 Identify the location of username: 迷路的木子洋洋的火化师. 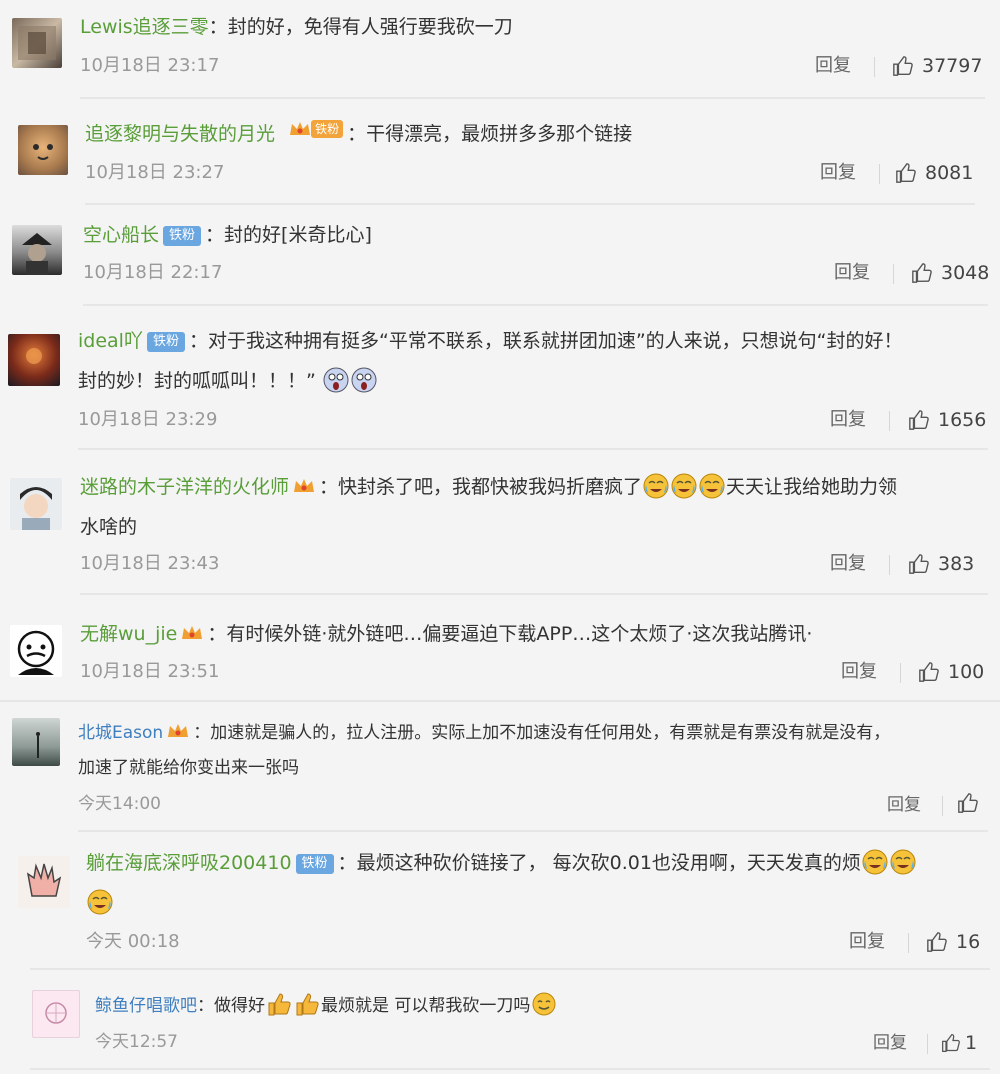
(184, 487).